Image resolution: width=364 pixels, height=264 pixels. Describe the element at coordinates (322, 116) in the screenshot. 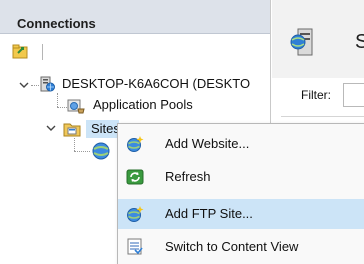

I see `divider` at that location.